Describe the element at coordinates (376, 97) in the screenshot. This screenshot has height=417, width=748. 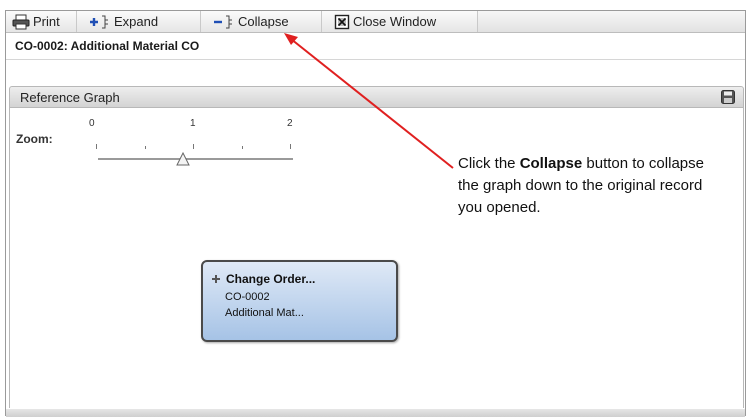
I see `reference-graph-panel-header: Reference Graph` at that location.